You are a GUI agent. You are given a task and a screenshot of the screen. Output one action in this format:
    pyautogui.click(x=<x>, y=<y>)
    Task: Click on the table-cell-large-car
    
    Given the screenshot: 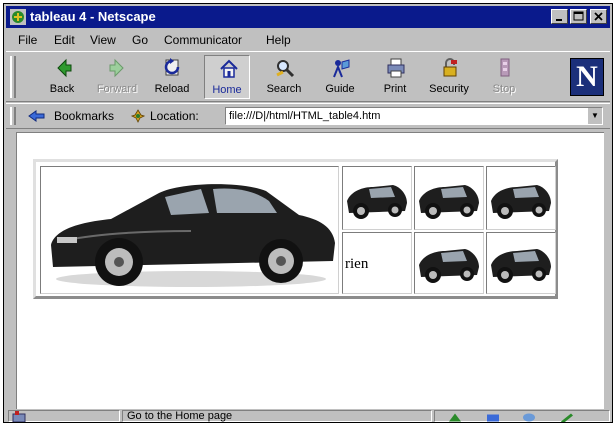 What is the action you would take?
    pyautogui.click(x=189, y=230)
    